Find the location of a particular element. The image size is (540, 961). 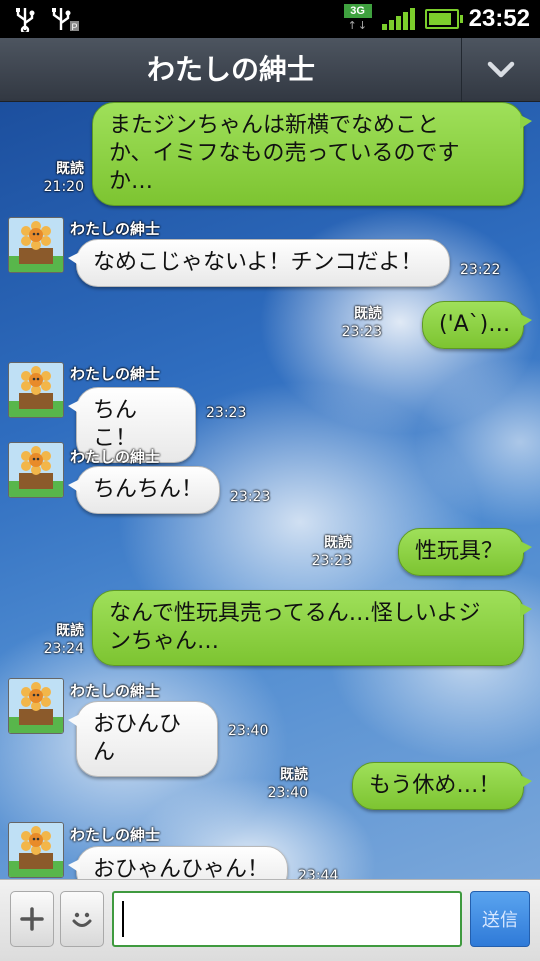

message-text-line: 性玩具？ is located at coordinates (459, 551).